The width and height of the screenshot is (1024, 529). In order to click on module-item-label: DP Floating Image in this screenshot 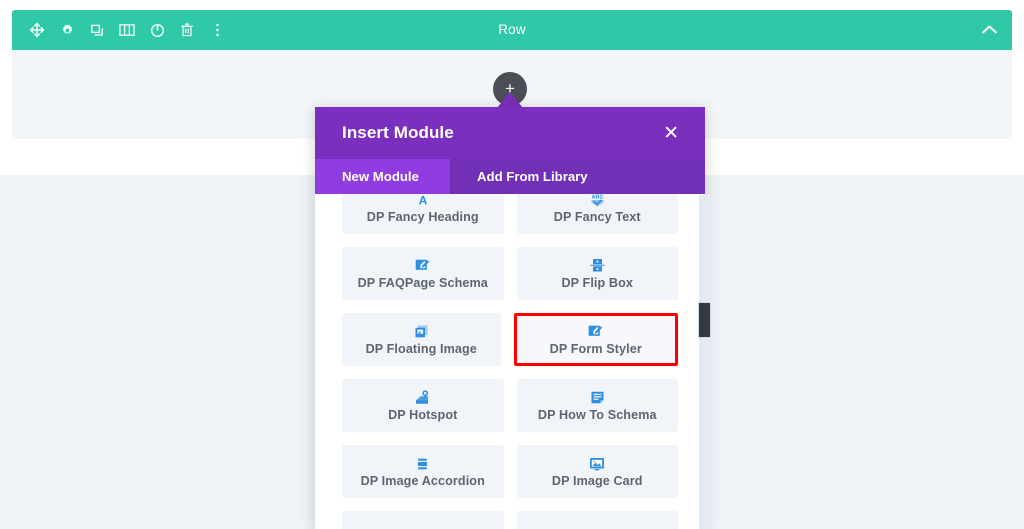, I will do `click(421, 348)`.